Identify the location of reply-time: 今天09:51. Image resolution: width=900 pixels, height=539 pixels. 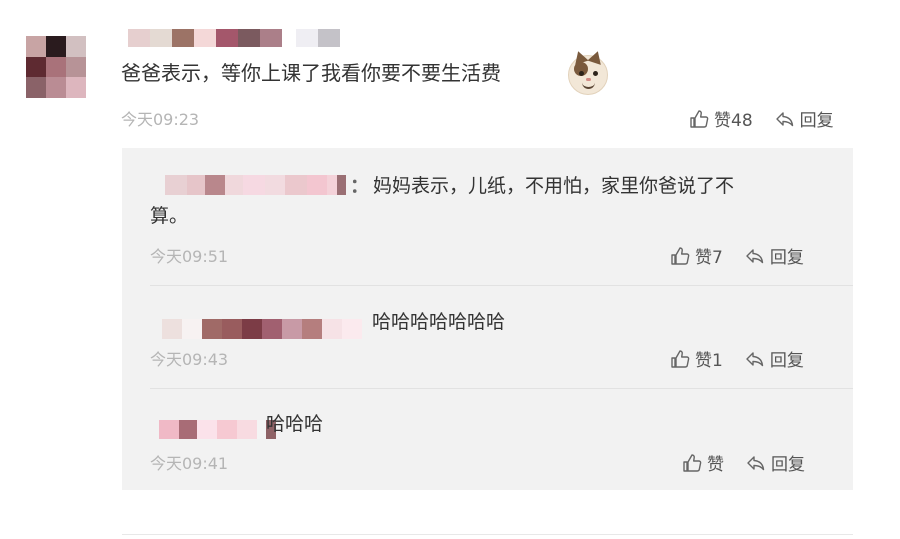
(189, 256).